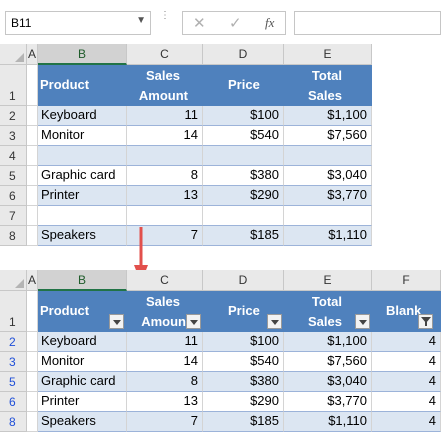 This screenshot has height=437, width=441. What do you see at coordinates (82, 342) in the screenshot?
I see `table-cell: Keyboard` at bounding box center [82, 342].